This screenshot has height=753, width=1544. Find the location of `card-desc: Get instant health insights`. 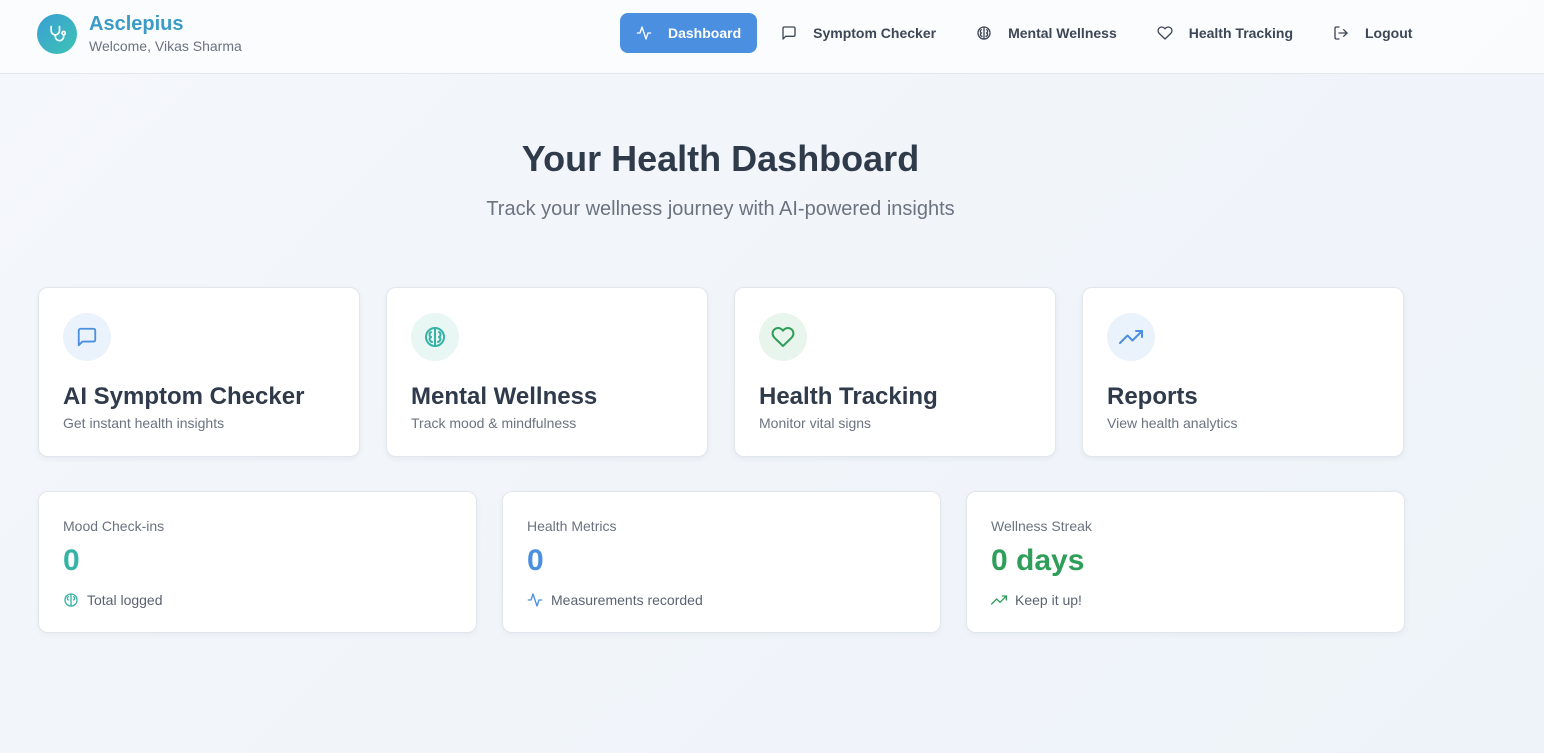

card-desc: Get instant health insights is located at coordinates (144, 423).